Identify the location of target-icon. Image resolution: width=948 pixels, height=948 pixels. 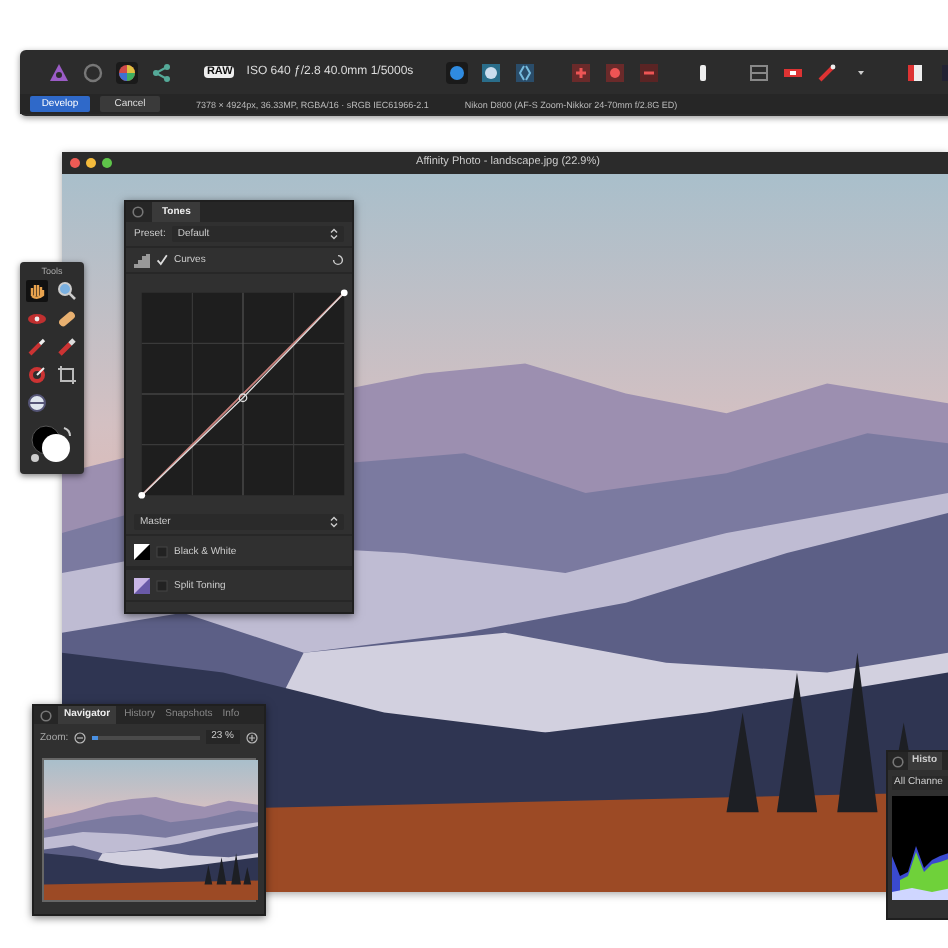
(37, 375).